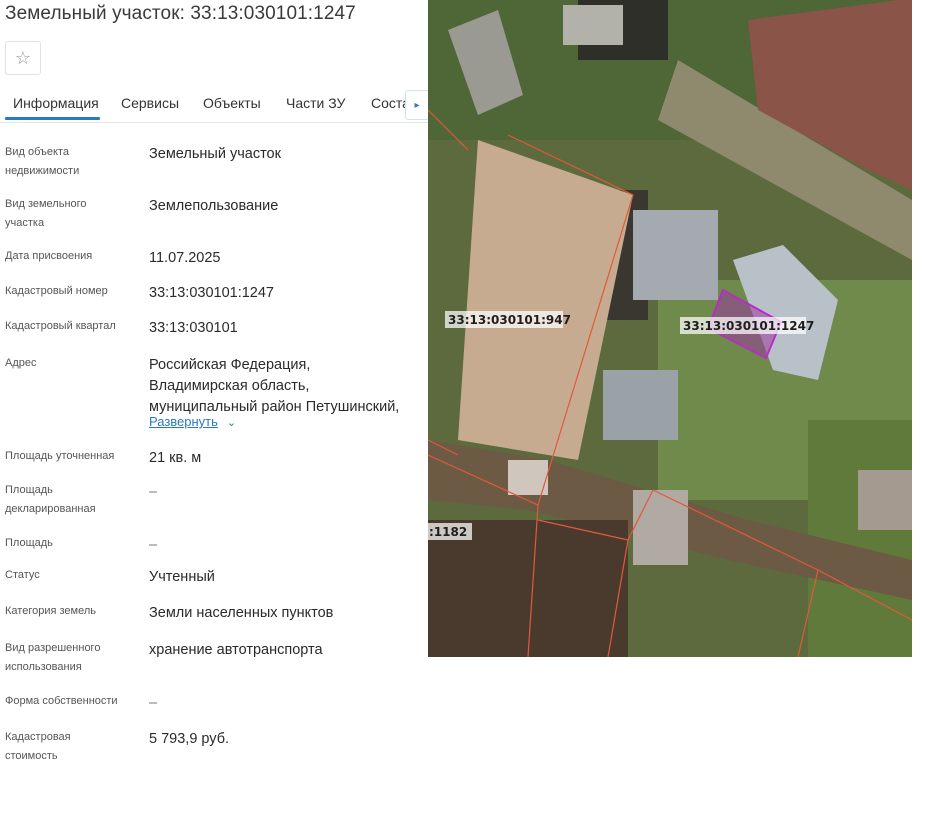  Describe the element at coordinates (185, 258) in the screenshot. I see `field-value: 11.07.2025` at that location.